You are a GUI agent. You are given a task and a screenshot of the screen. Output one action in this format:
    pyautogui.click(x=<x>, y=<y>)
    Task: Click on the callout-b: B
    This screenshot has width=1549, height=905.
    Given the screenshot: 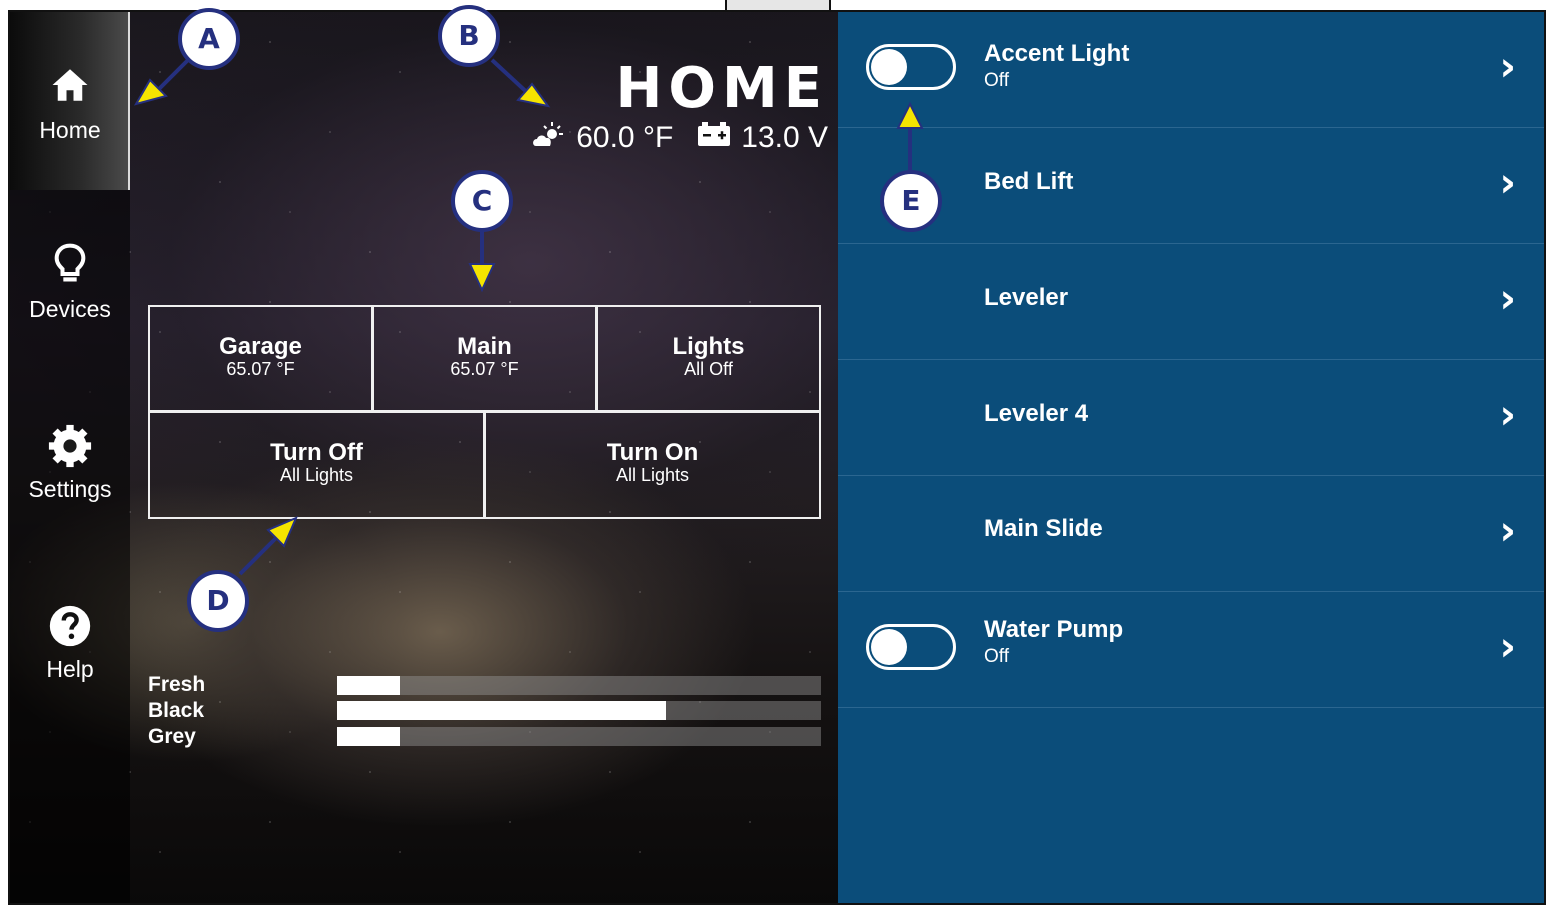 What is the action you would take?
    pyautogui.click(x=469, y=36)
    